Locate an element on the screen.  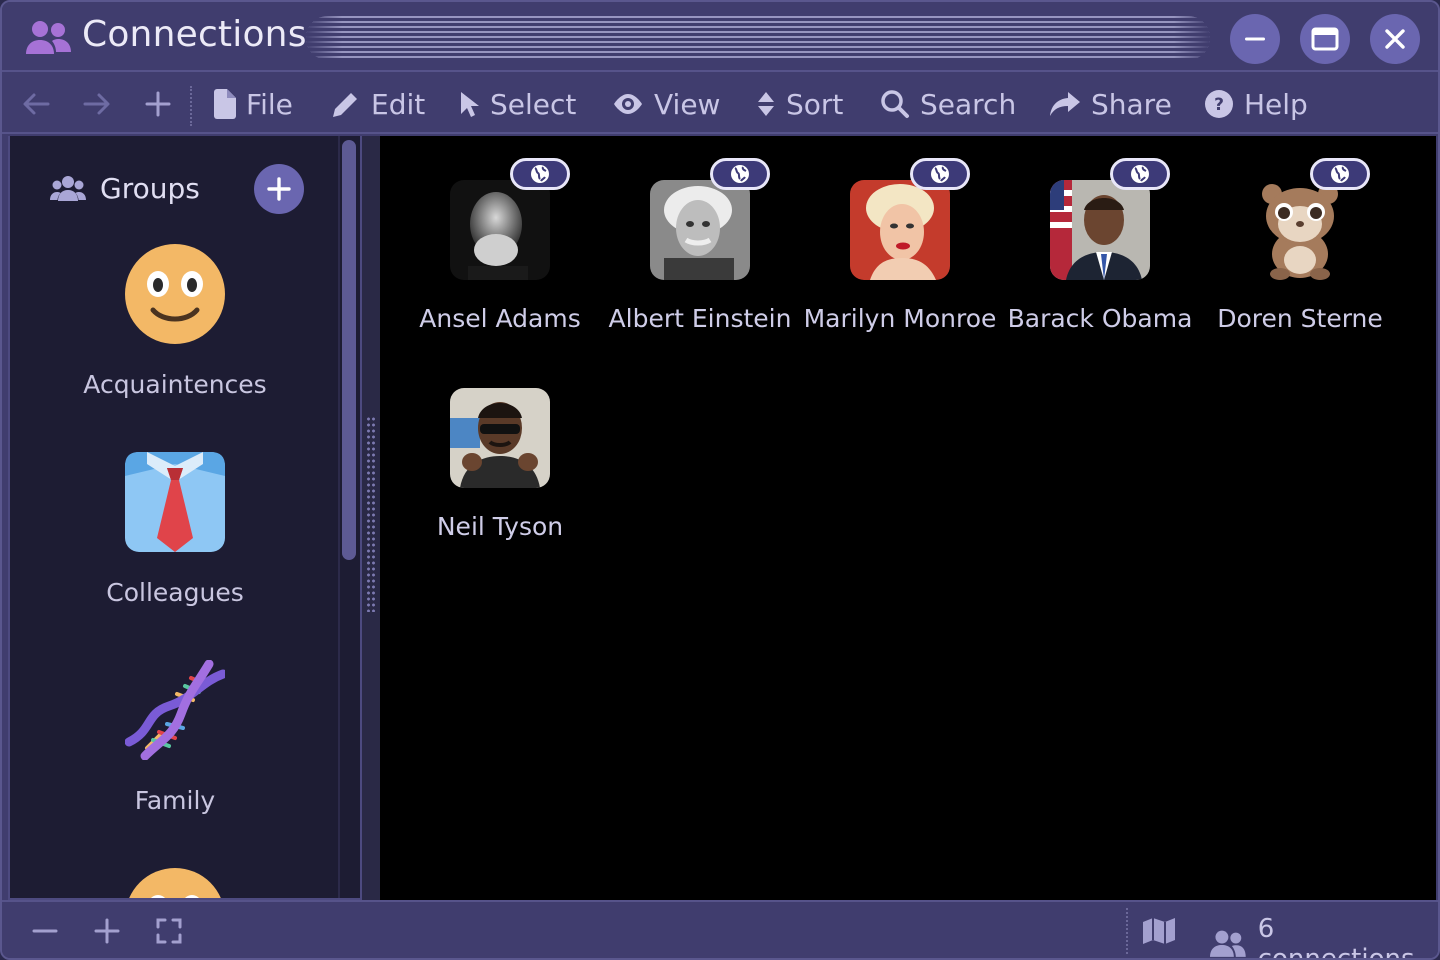
forward-arrow-icon is located at coordinates (96, 104).